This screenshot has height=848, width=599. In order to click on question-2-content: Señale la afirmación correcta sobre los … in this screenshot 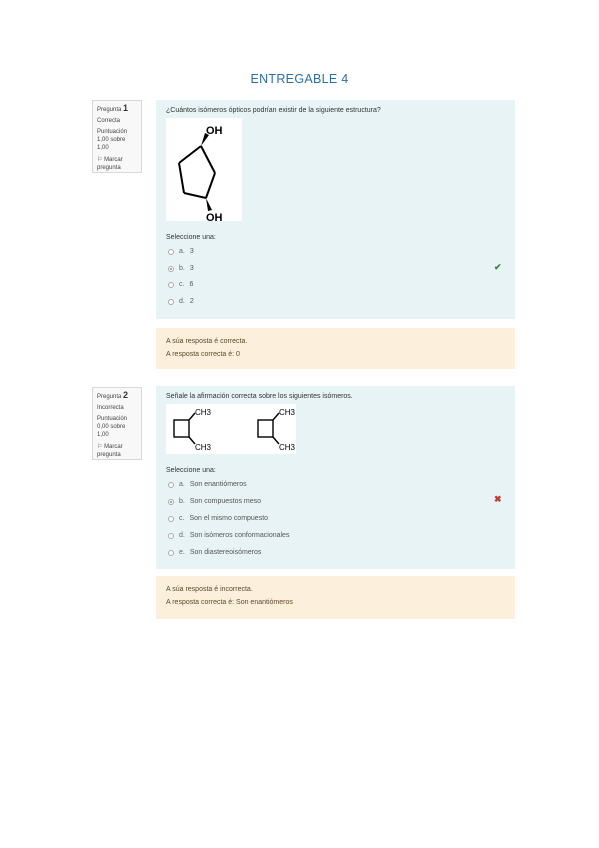, I will do `click(335, 477)`.